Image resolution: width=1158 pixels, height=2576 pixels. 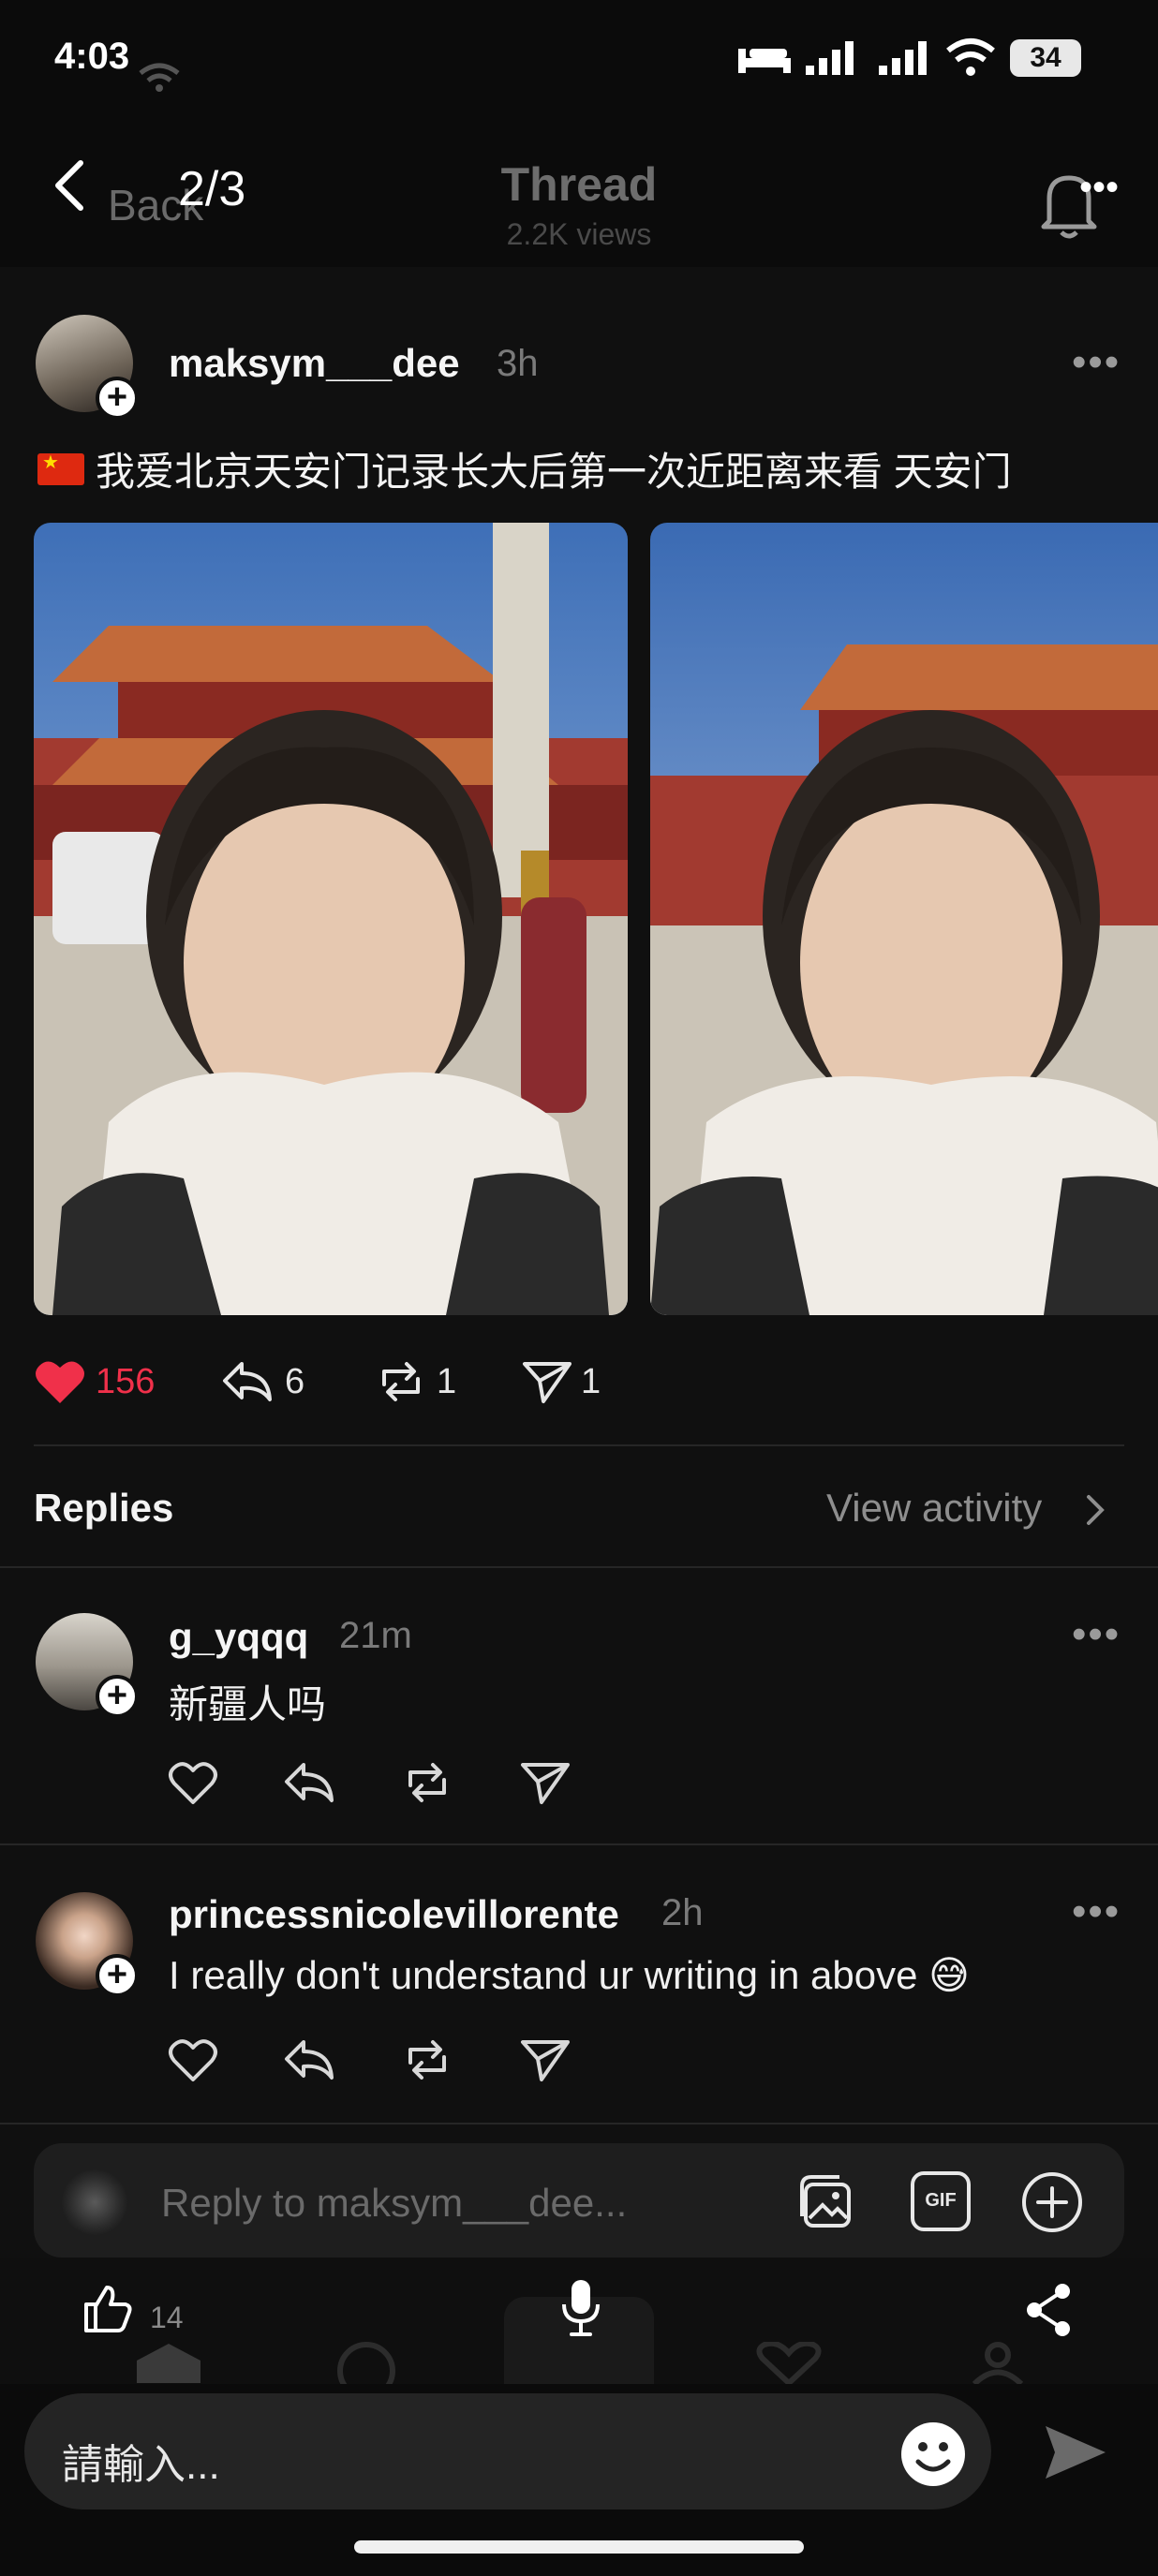 What do you see at coordinates (394, 1914) in the screenshot?
I see `reply-author: princessnicolevillorente` at bounding box center [394, 1914].